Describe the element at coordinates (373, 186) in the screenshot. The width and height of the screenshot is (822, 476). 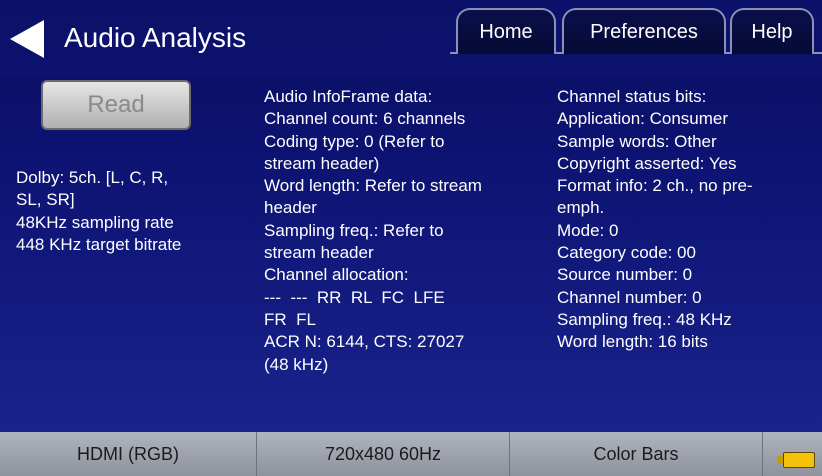
I see `infoframe-line: Word length: Refer to stream` at that location.